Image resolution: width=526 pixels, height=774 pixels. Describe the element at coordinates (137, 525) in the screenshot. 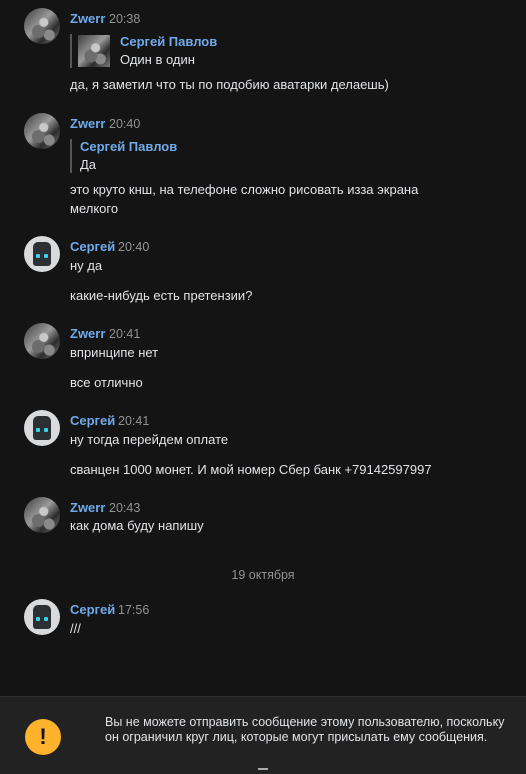

I see `message-text: как дома буду напишу` at that location.